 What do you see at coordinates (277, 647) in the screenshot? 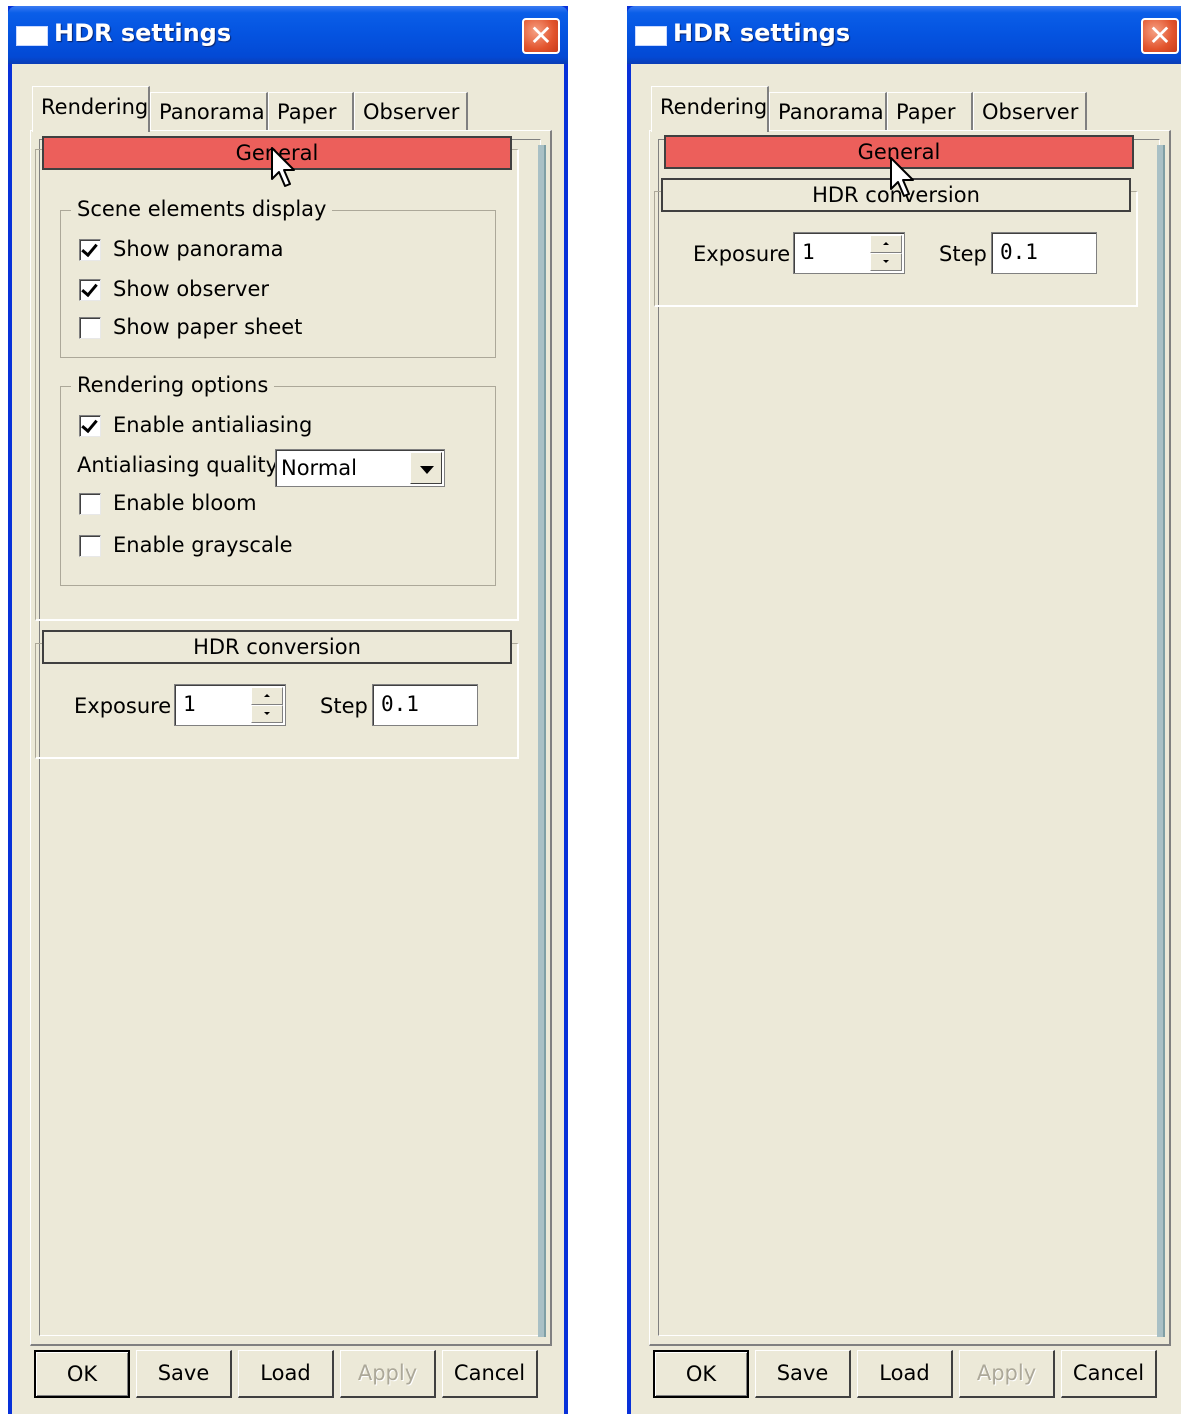
I see `hdr-conversion-section-header: HDR conversion` at bounding box center [277, 647].